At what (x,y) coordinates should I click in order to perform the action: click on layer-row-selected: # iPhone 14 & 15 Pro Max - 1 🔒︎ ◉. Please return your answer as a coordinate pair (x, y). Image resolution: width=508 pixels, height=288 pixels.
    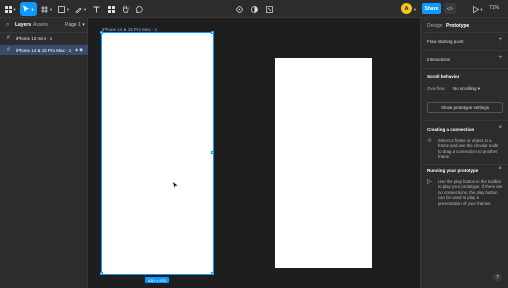
    Looking at the image, I should click on (44, 50).